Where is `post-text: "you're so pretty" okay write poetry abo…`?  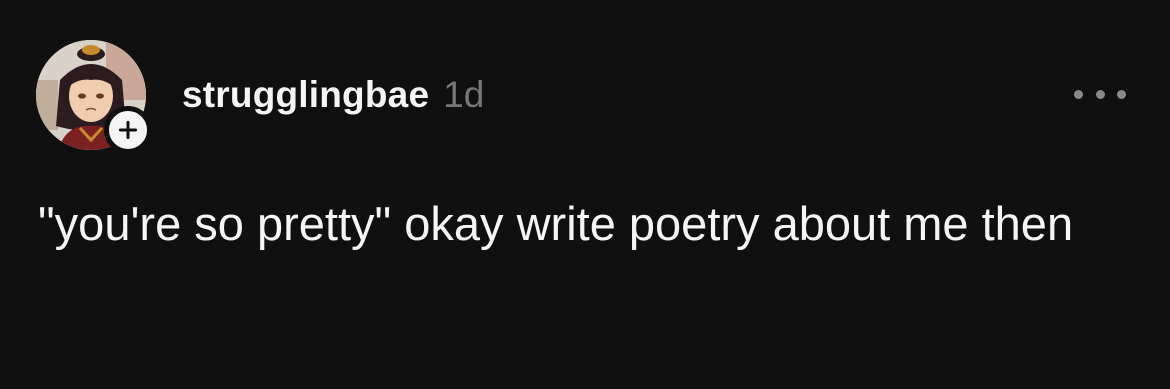 post-text: "you're so pretty" okay write poetry abo… is located at coordinates (556, 223).